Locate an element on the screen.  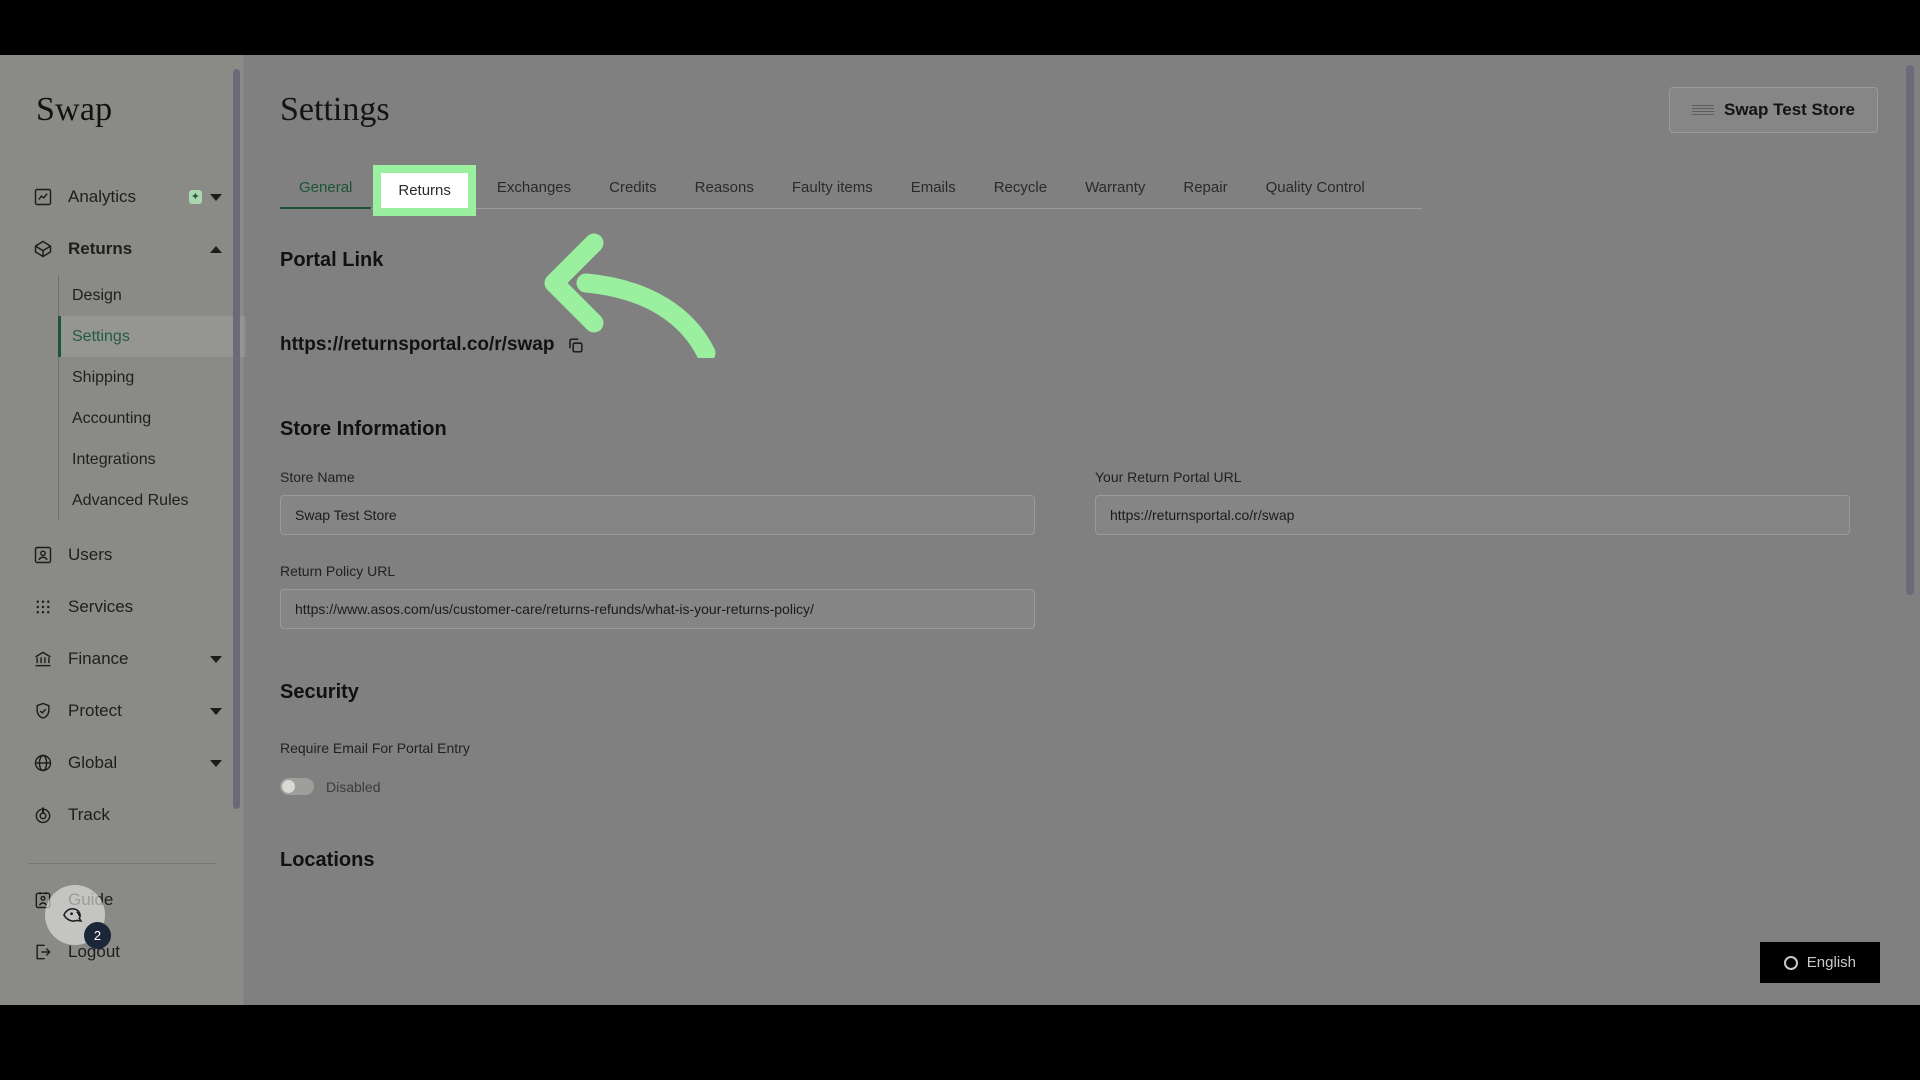
tab-label: Warranty is located at coordinates (1115, 187).